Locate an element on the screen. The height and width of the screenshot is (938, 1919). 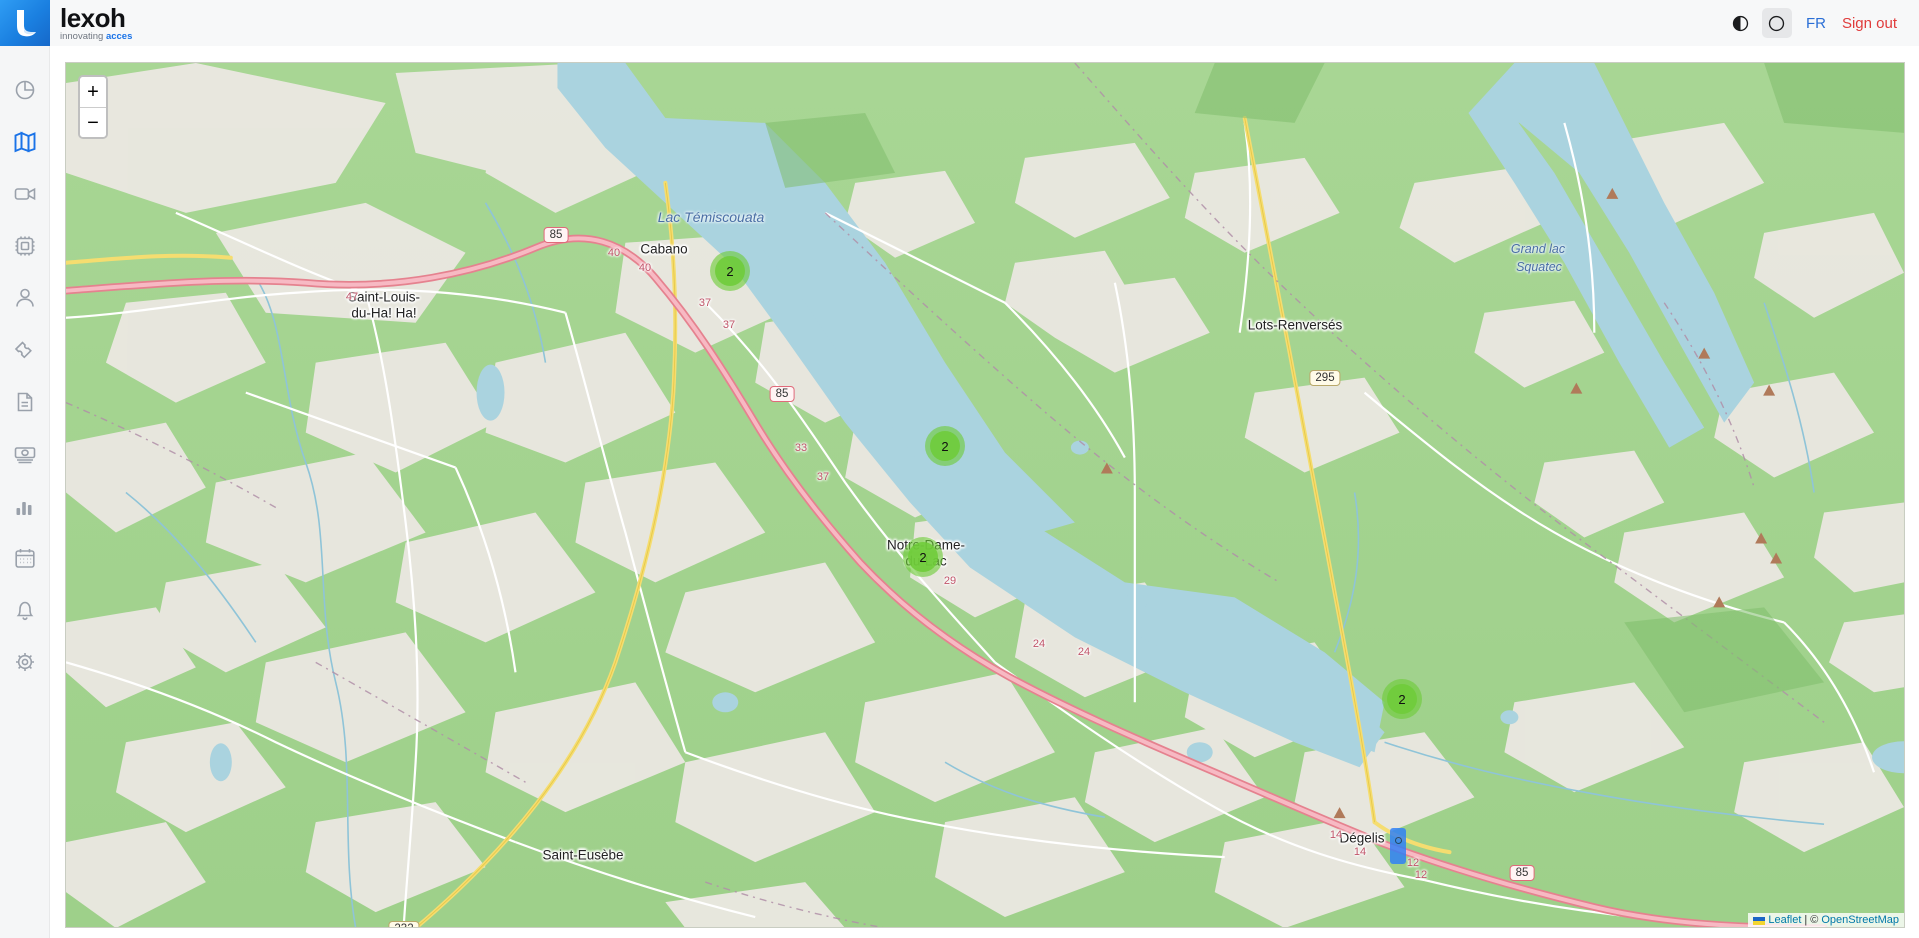
ticket-icon is located at coordinates (23, 350).